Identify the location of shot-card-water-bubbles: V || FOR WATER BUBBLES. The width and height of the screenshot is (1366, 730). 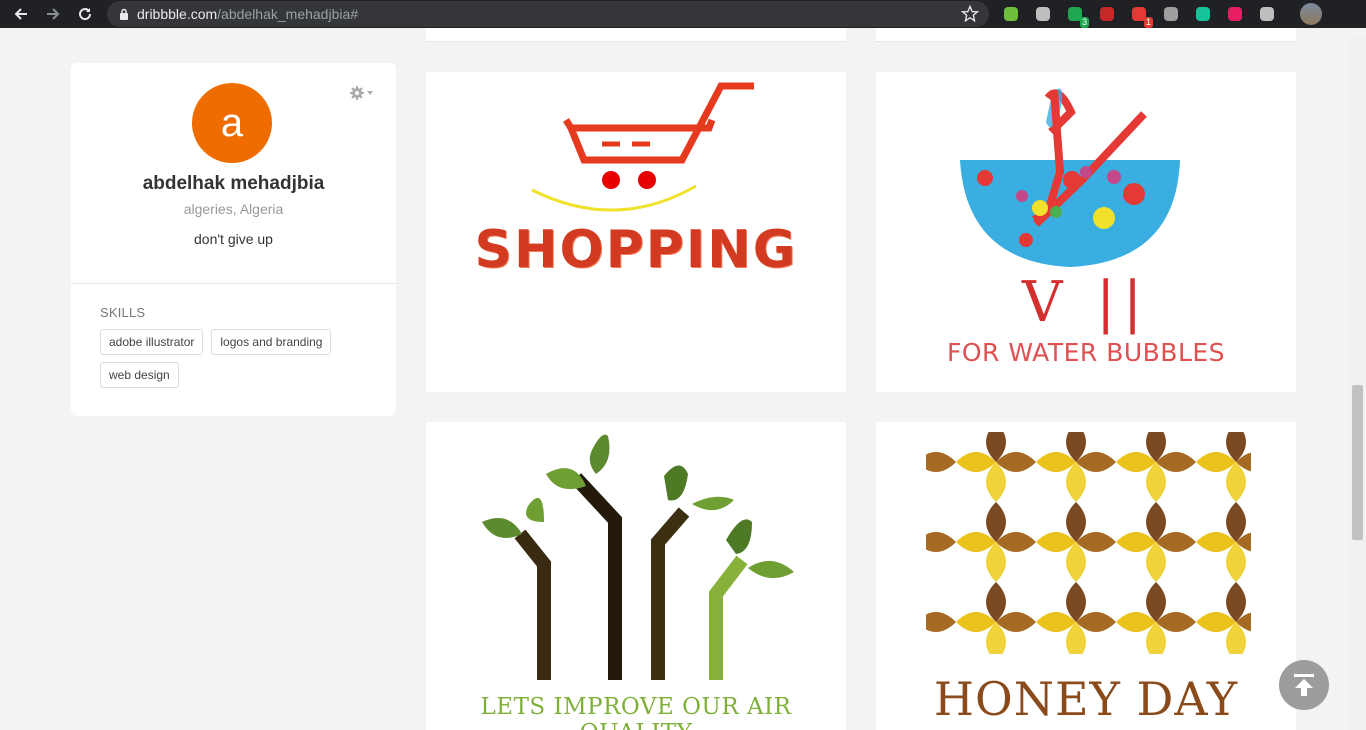
(1086, 232).